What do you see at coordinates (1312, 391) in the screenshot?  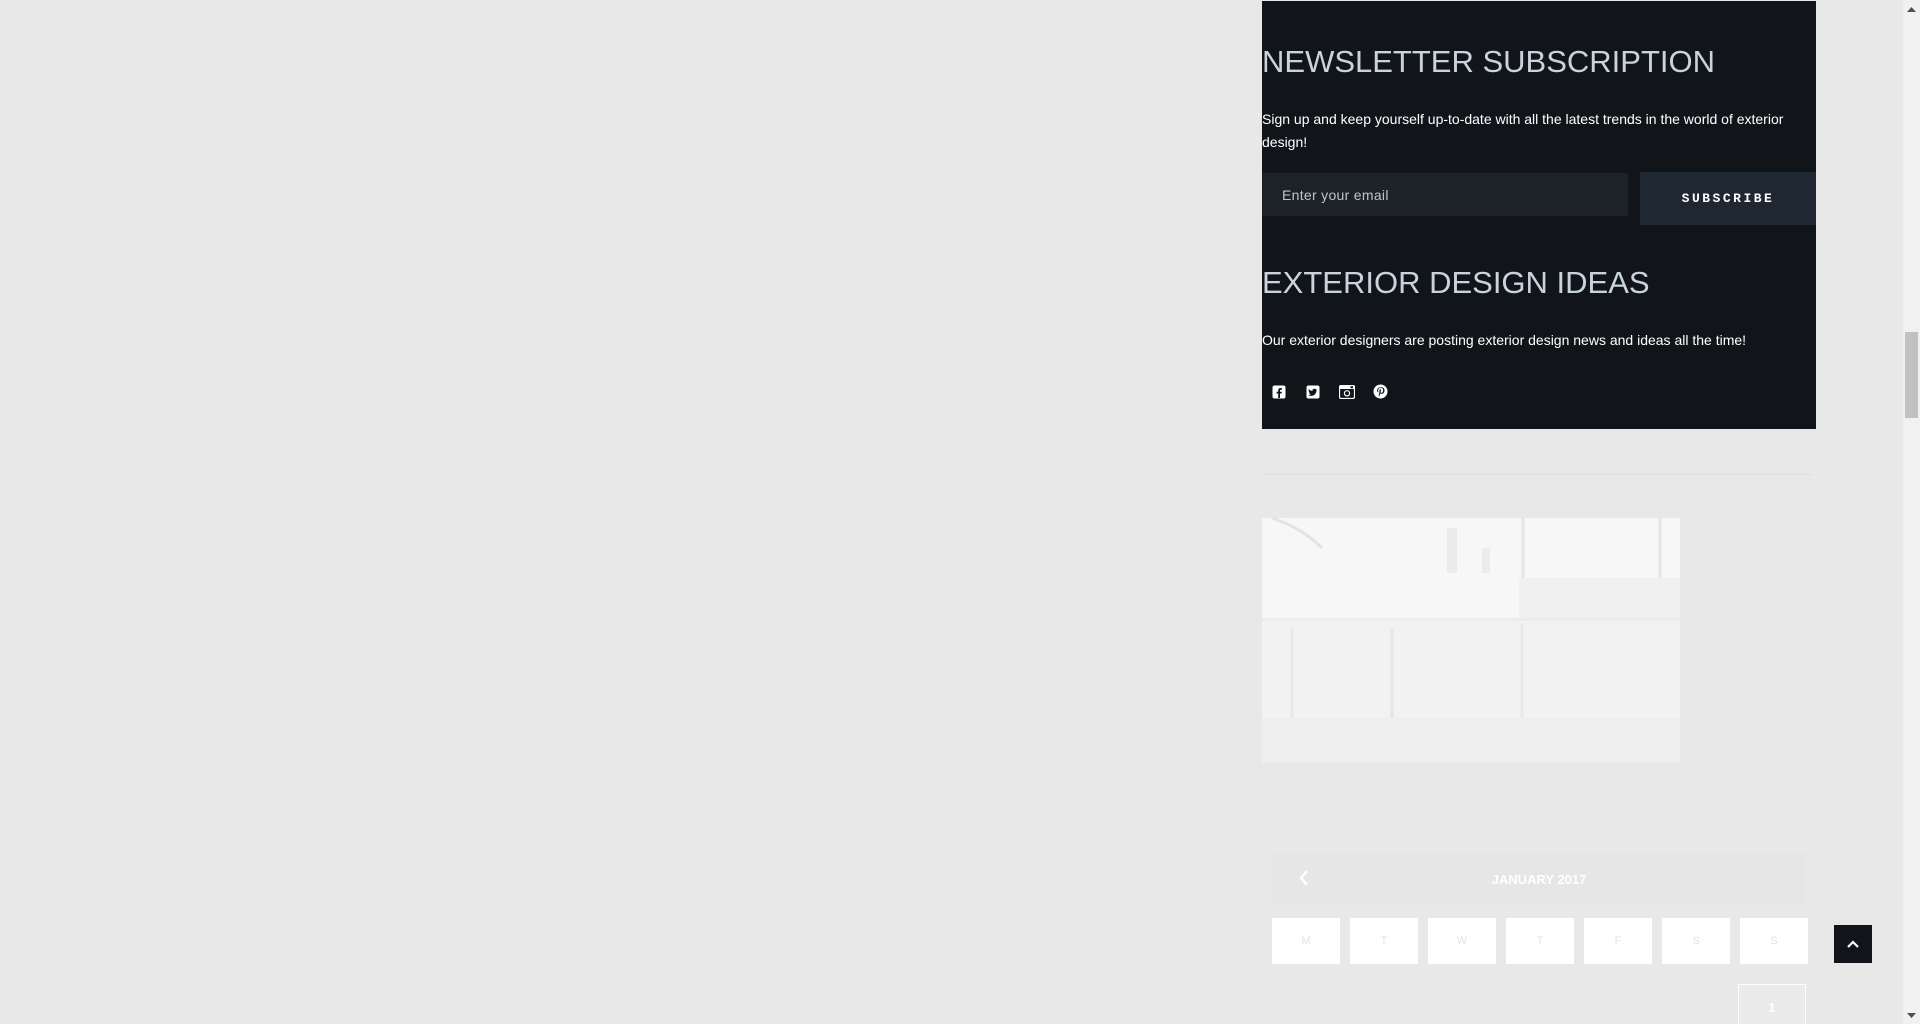 I see `twitter-icon` at bounding box center [1312, 391].